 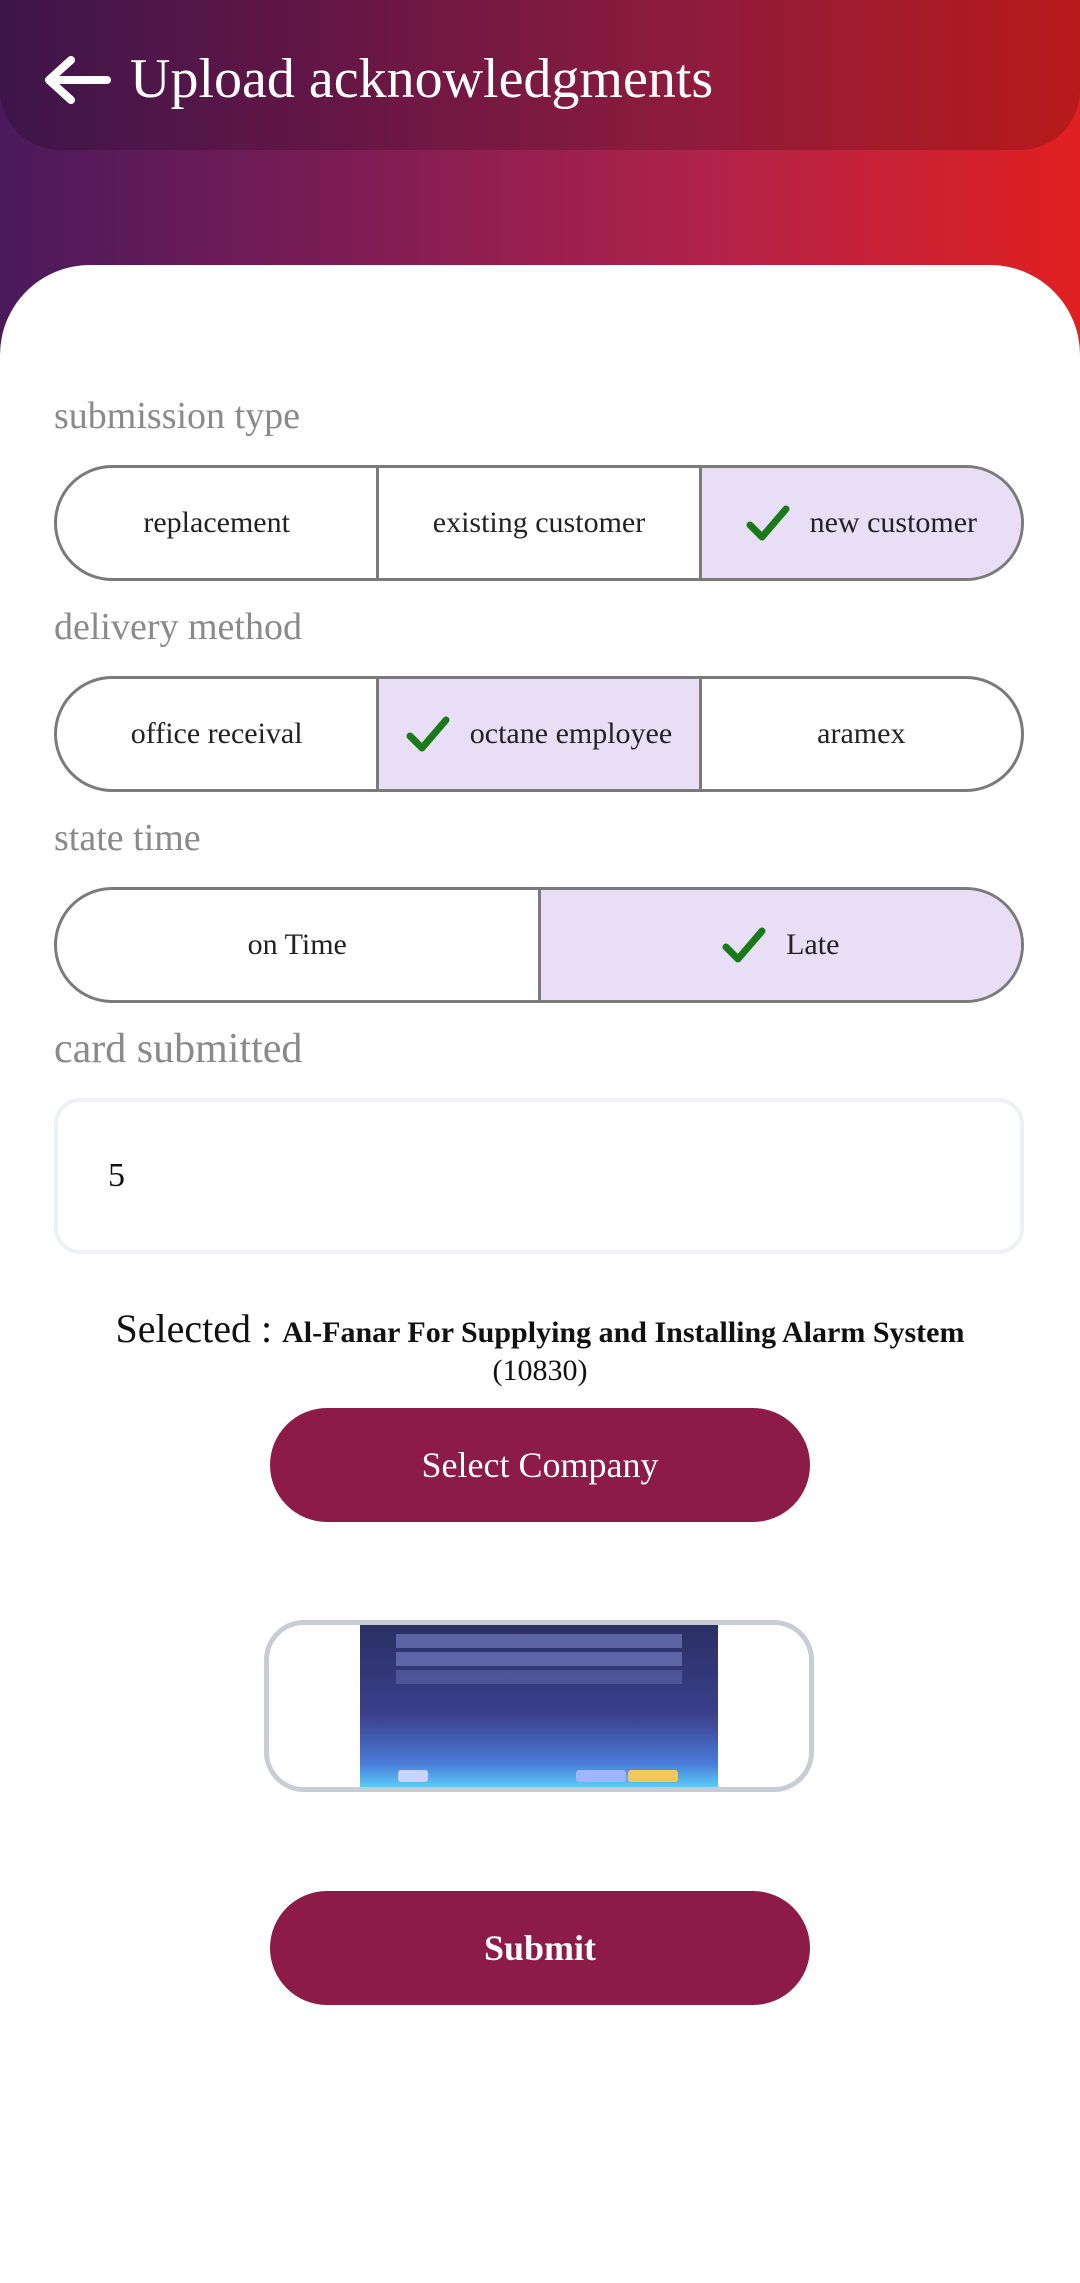 I want to click on arrow-left-icon, so click(x=78, y=80).